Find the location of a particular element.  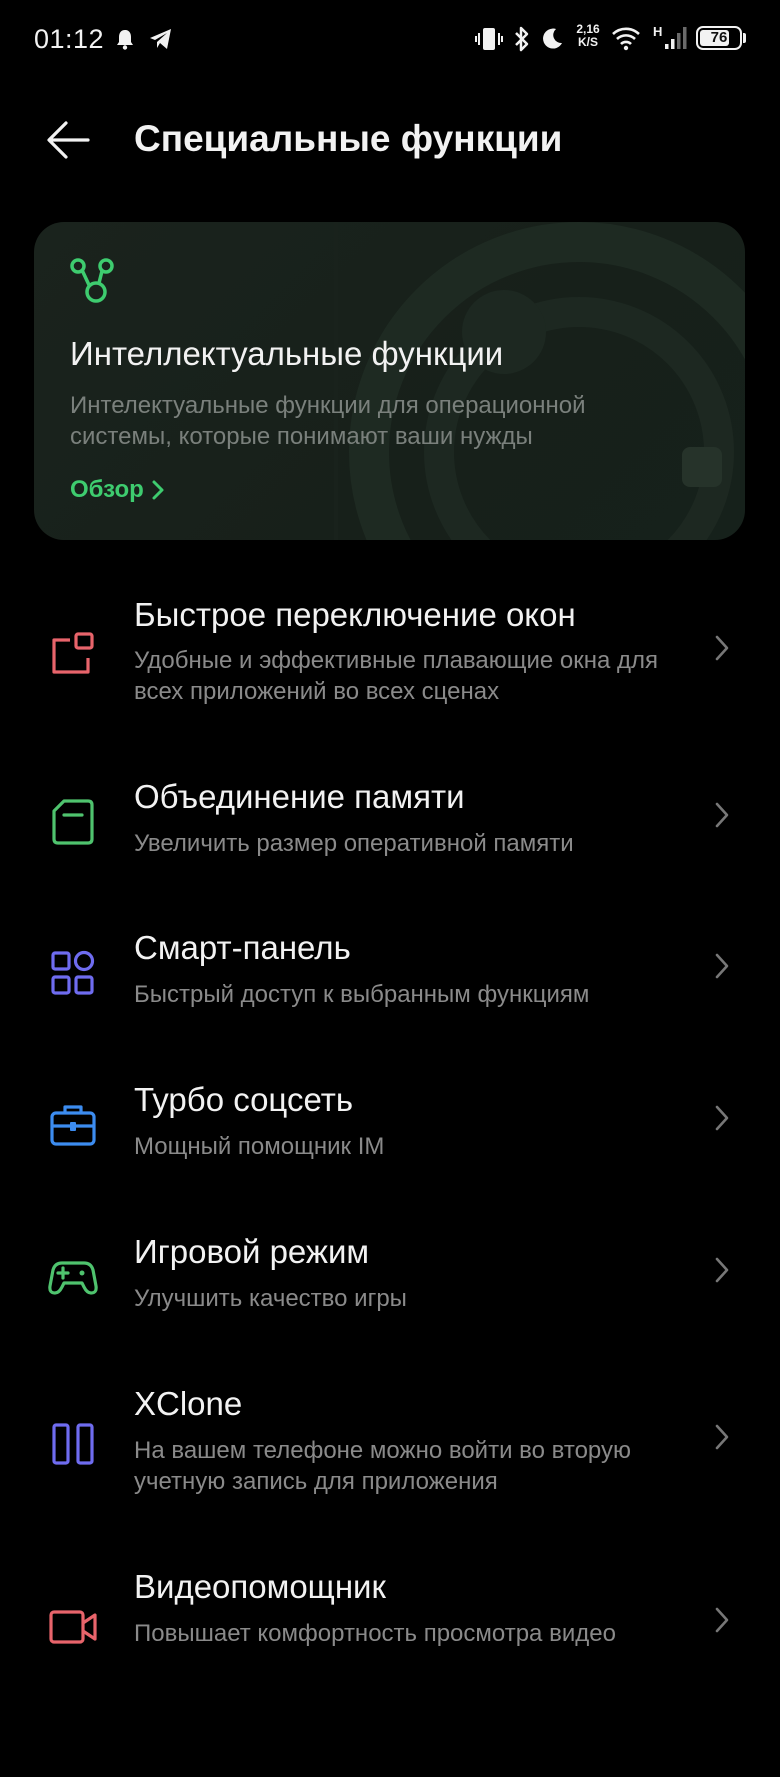

battery-level: 76 is located at coordinates (719, 37).